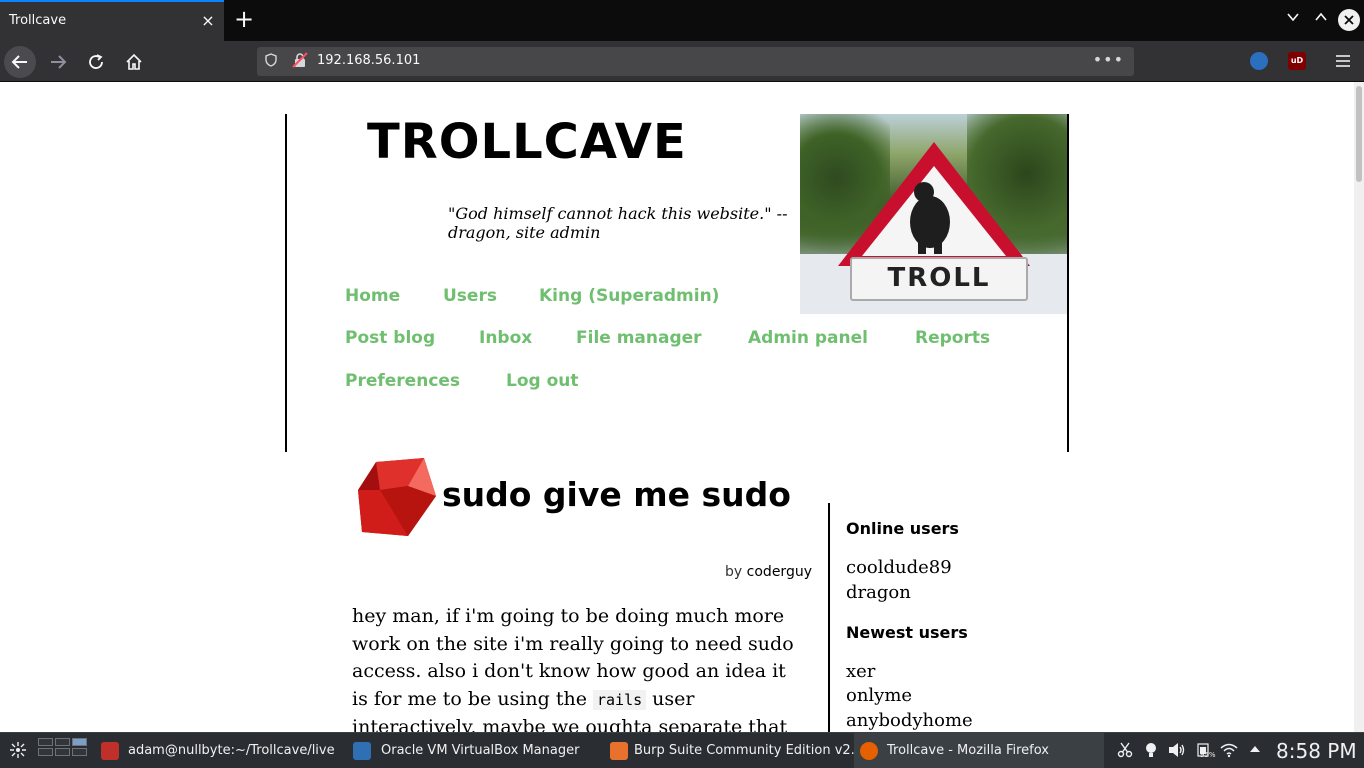 The width and height of the screenshot is (1364, 768). I want to click on ruby-gem-icon, so click(397, 497).